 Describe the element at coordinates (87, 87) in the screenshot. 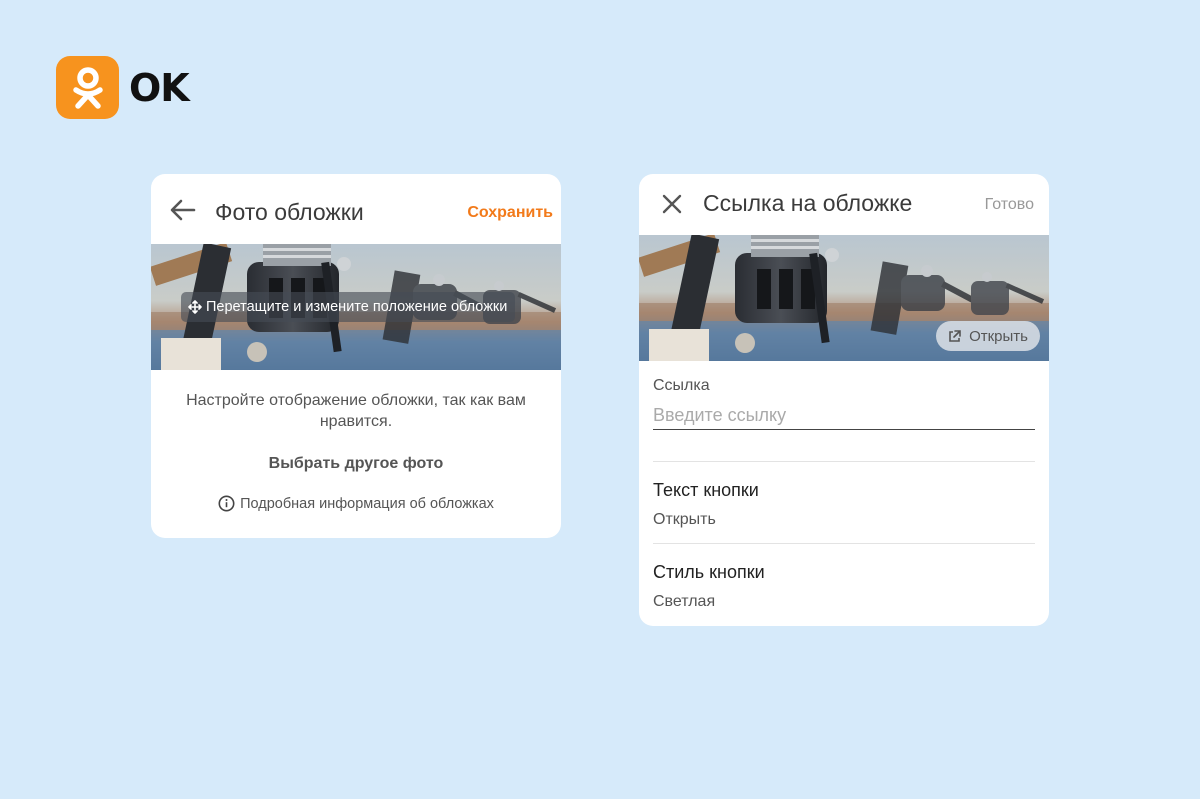

I see `odnoklassniki-logo-icon` at that location.